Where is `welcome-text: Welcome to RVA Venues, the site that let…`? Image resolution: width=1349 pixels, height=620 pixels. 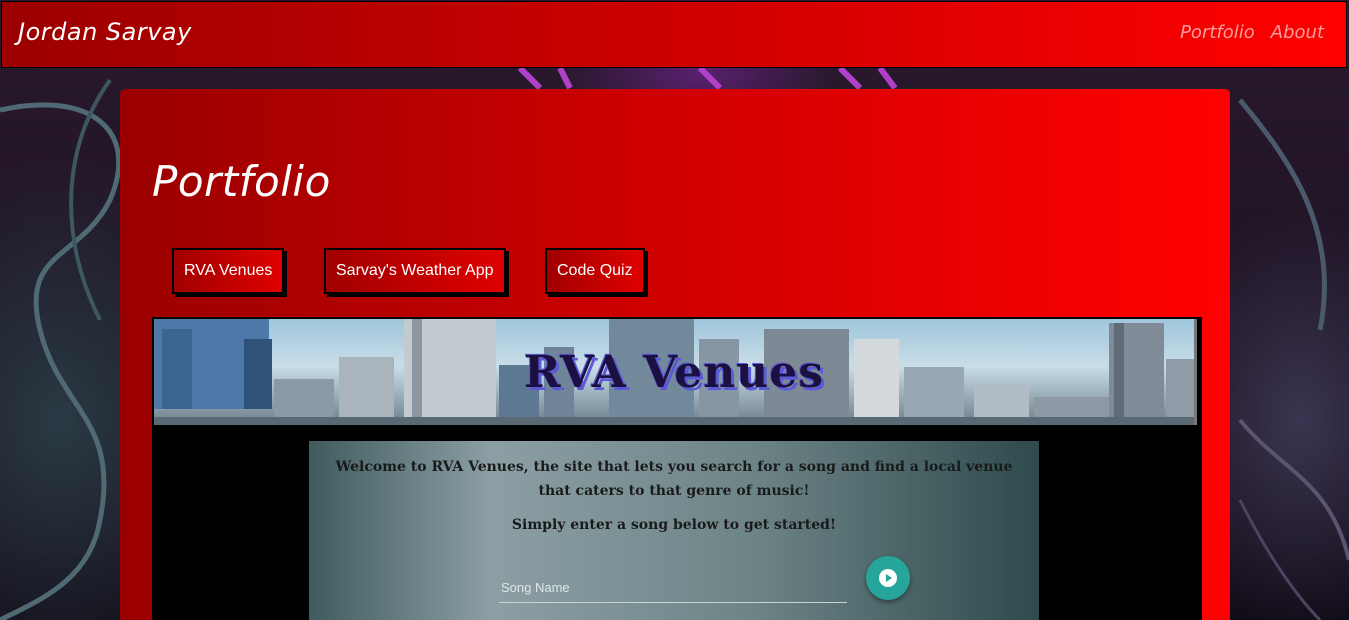
welcome-text: Welcome to RVA Venues, the site that let… is located at coordinates (674, 479).